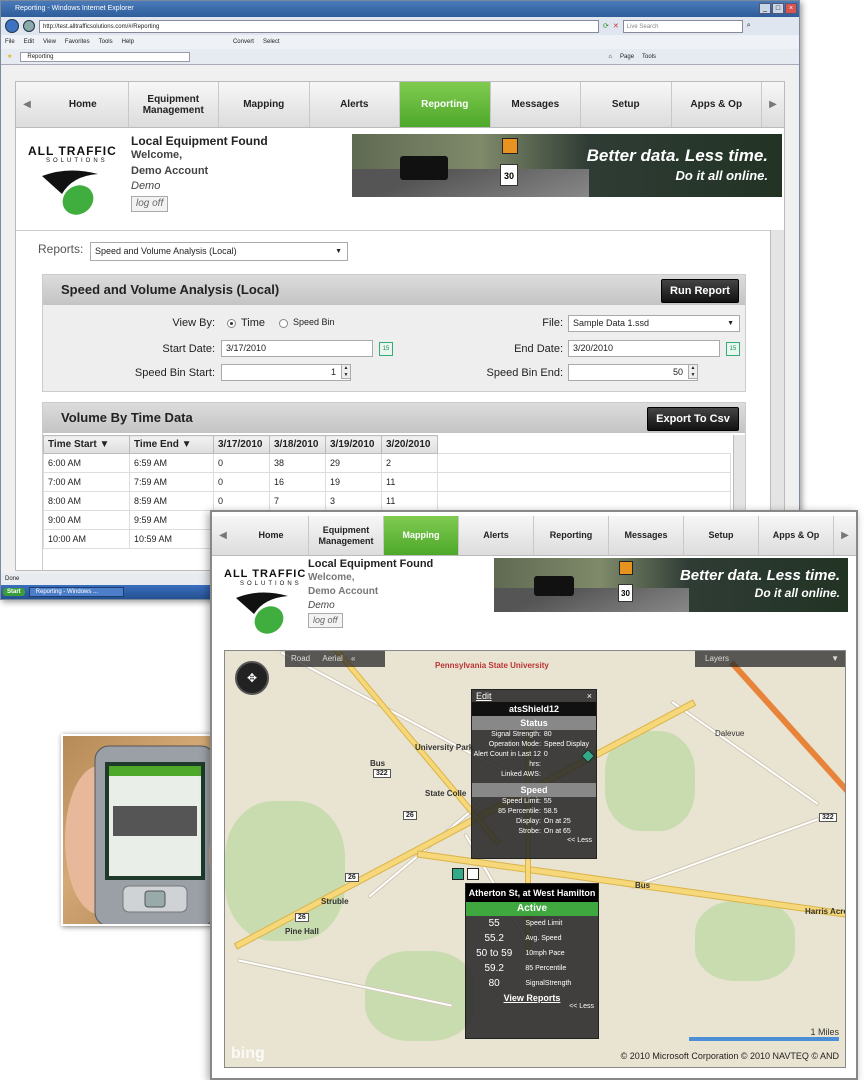 The height and width of the screenshot is (1080, 864). Describe the element at coordinates (749, 26) in the screenshot. I see `search-icon: ⌕` at that location.